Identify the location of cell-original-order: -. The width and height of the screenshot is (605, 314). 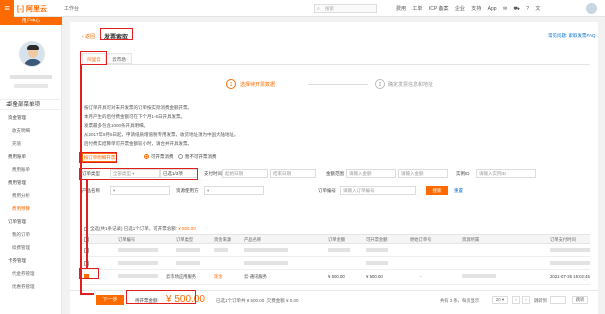
(421, 276).